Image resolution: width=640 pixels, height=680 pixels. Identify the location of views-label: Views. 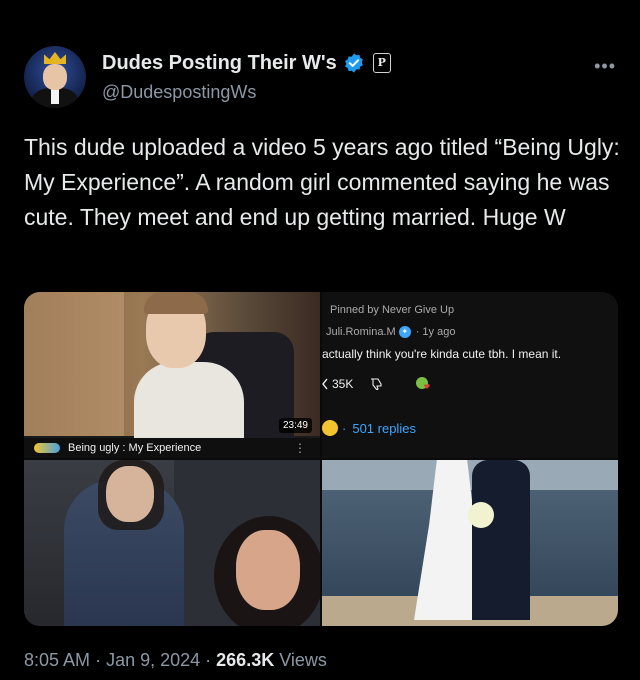
(303, 660).